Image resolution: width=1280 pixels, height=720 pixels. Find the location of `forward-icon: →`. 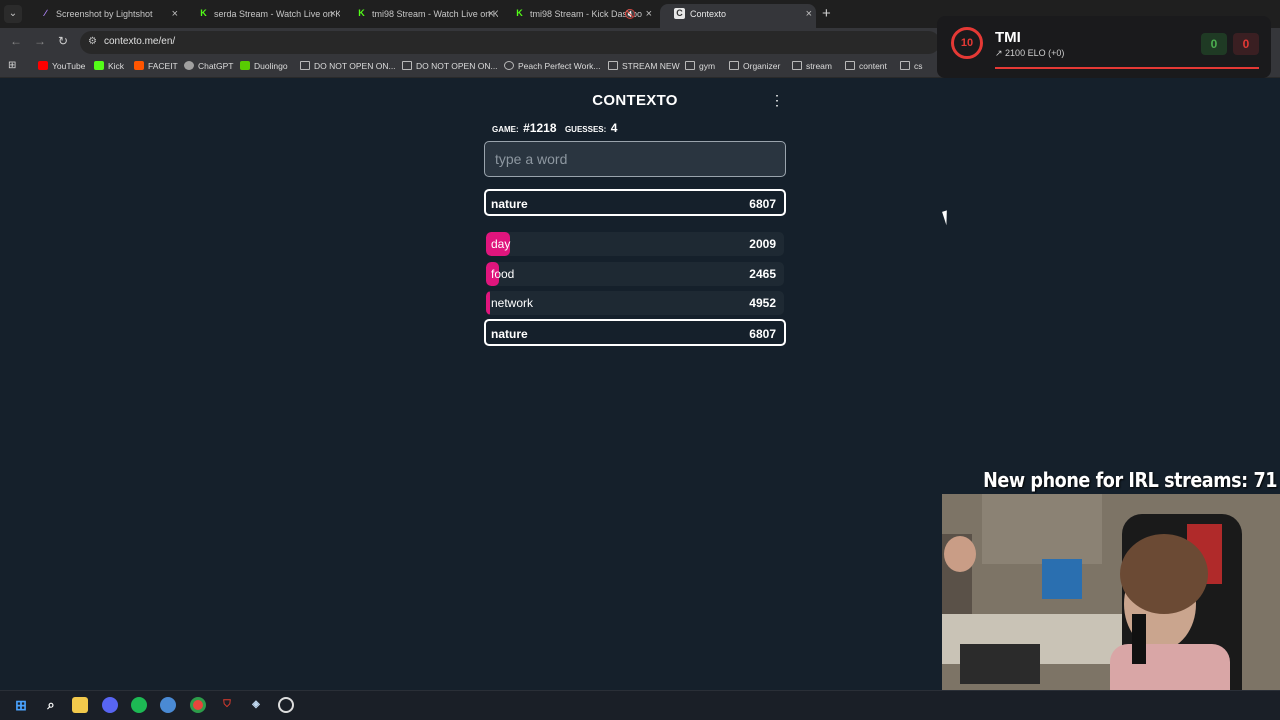

forward-icon: → is located at coordinates (40, 41).